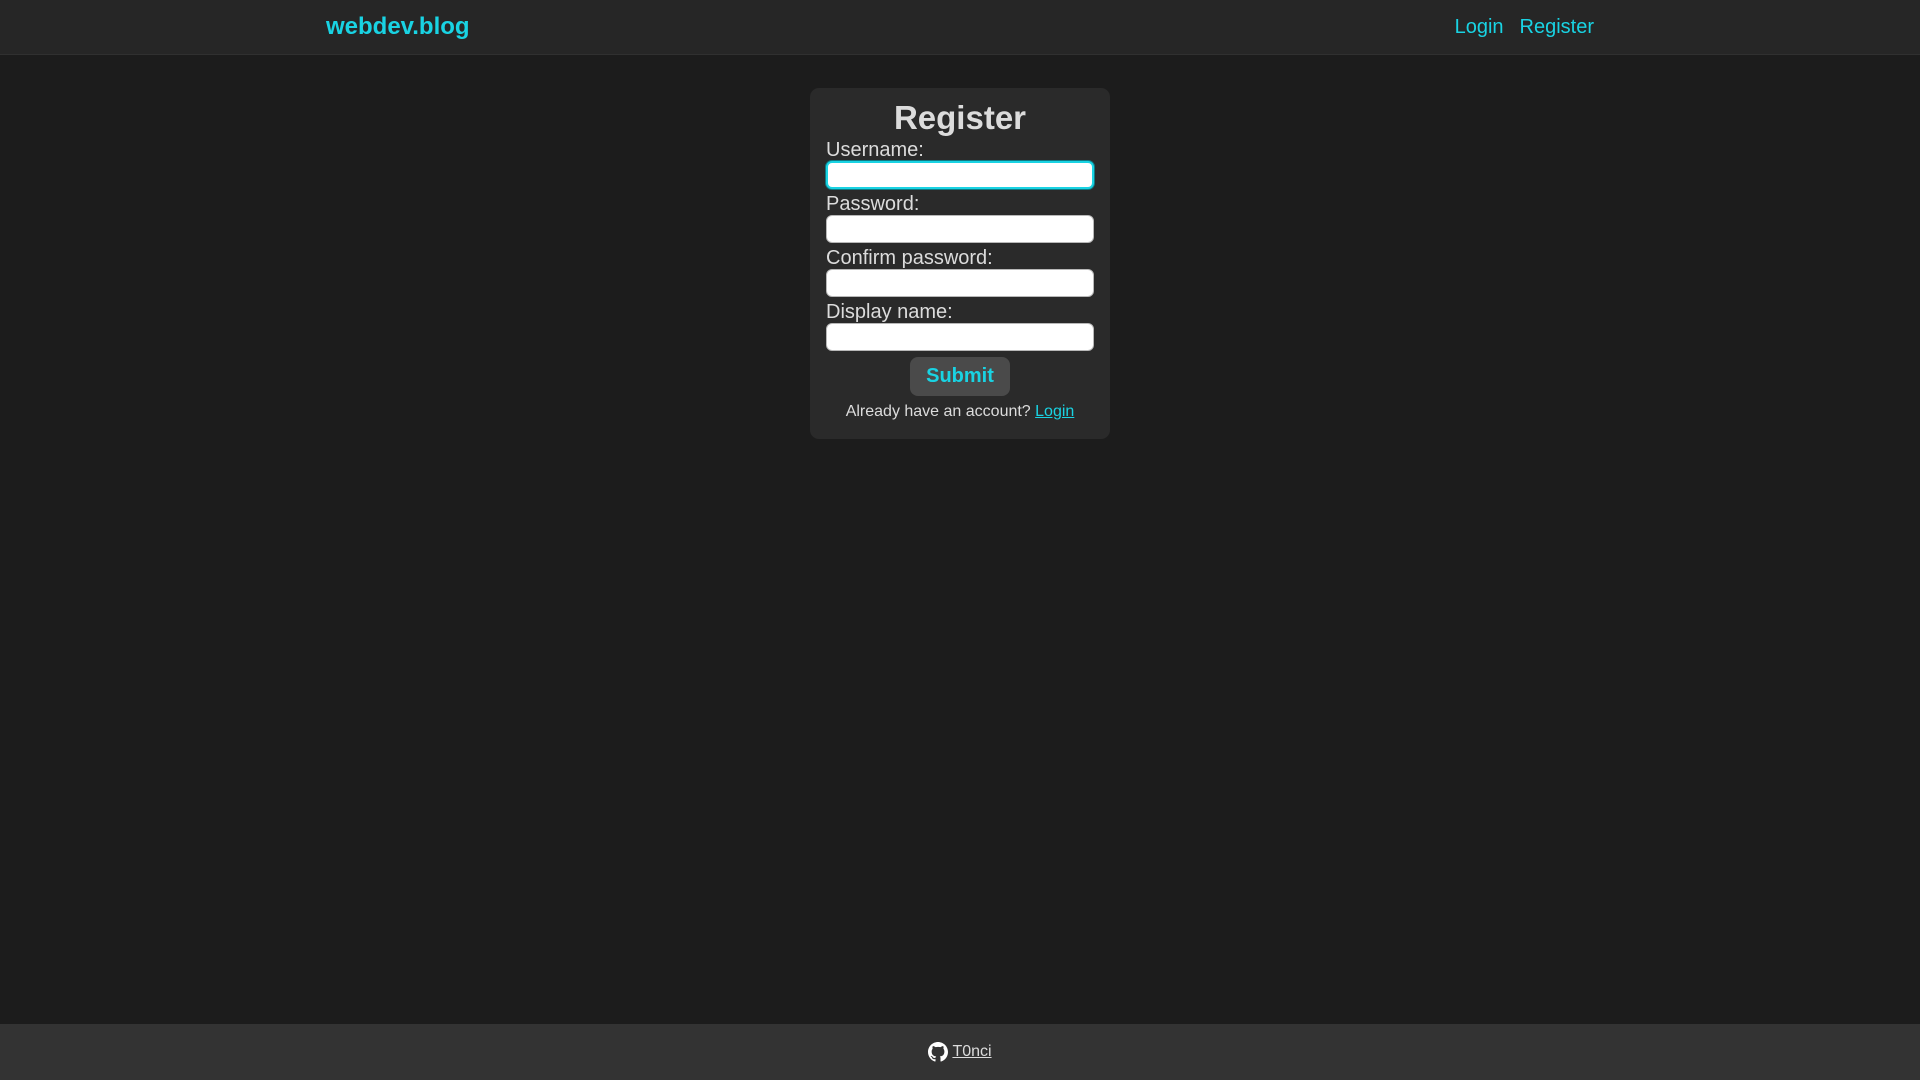 The height and width of the screenshot is (1080, 1920). I want to click on github-link: T0nci, so click(960, 1052).